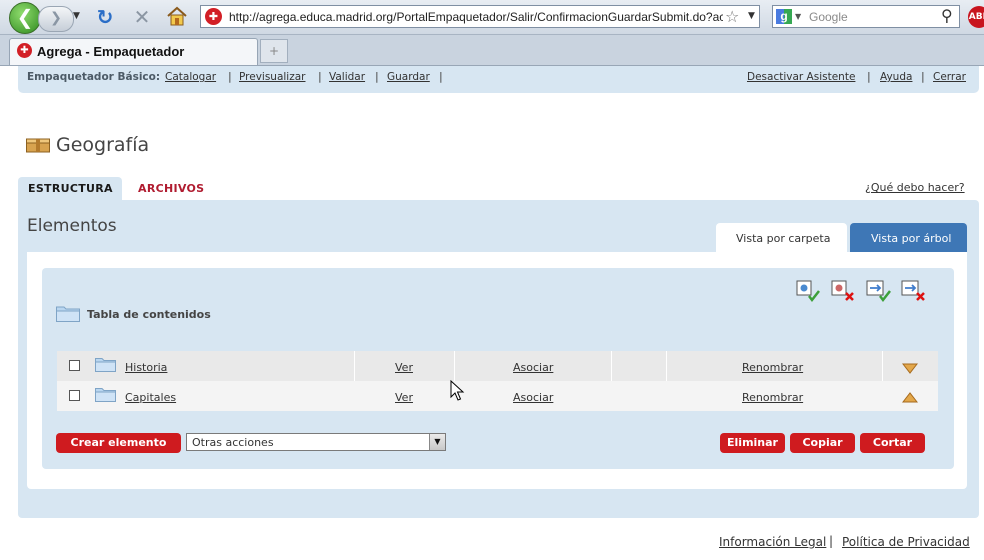 The height and width of the screenshot is (560, 984). Describe the element at coordinates (732, 16) in the screenshot. I see `star-icon: ☆` at that location.